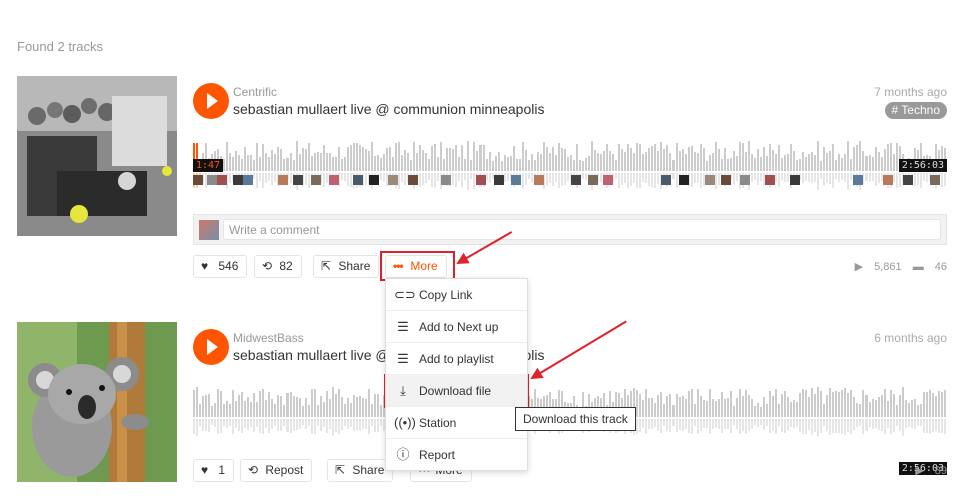 Image resolution: width=977 pixels, height=500 pixels. I want to click on heart-icon: ♥, so click(205, 266).